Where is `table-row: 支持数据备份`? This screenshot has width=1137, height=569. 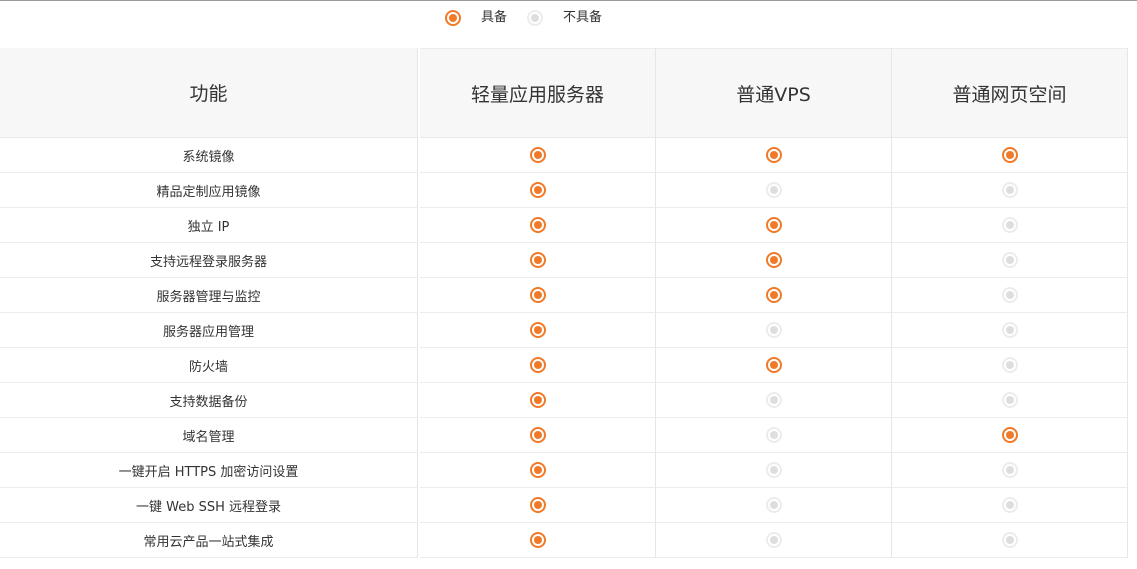 table-row: 支持数据备份 is located at coordinates (564, 400).